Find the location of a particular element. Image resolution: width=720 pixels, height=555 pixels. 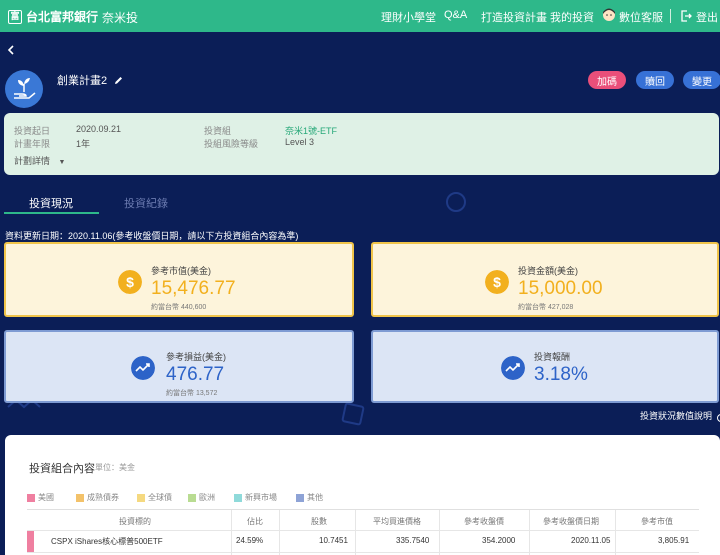

return-value: 3.18% is located at coordinates (561, 374).